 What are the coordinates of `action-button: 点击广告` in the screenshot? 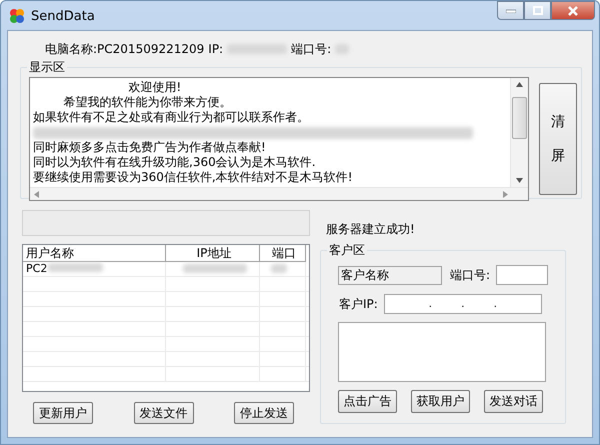 It's located at (367, 401).